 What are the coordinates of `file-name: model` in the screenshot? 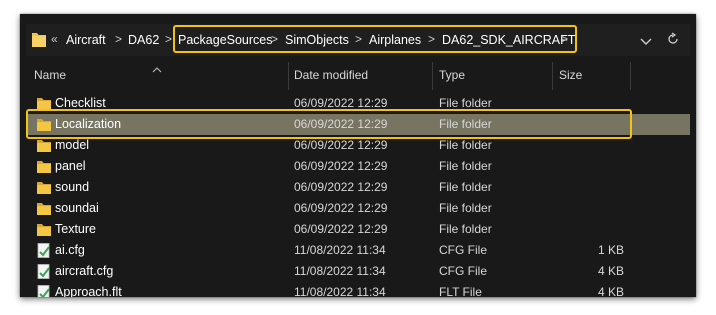 It's located at (72, 145).